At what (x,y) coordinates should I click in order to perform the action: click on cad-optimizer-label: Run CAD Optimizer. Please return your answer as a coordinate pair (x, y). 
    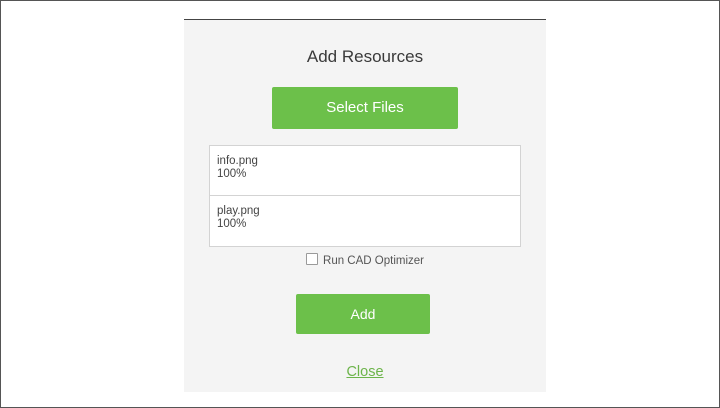
    Looking at the image, I should click on (373, 261).